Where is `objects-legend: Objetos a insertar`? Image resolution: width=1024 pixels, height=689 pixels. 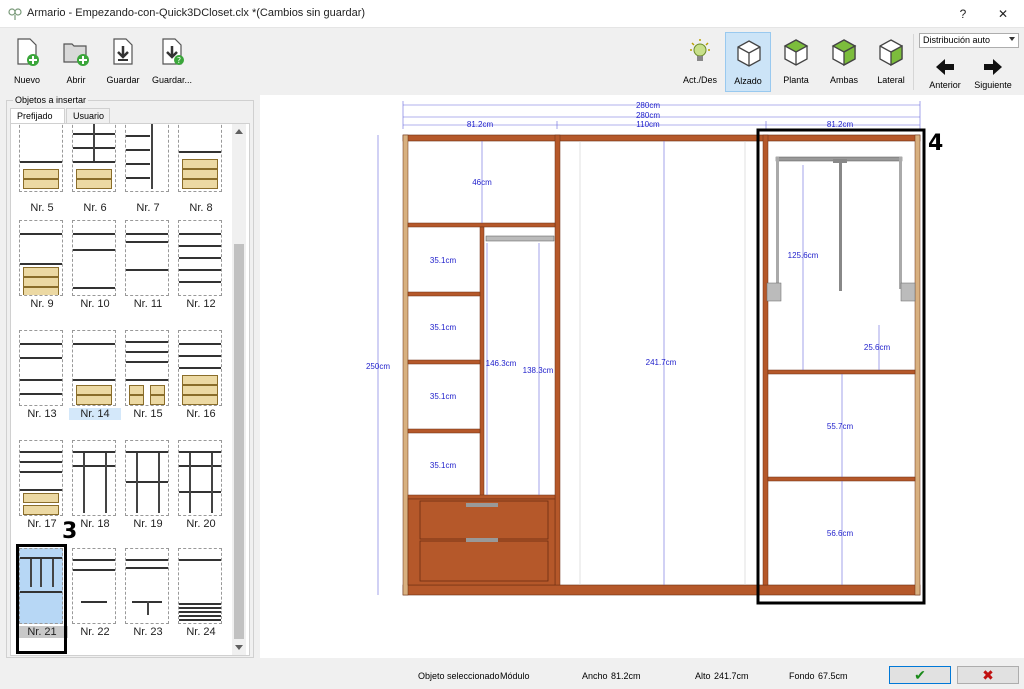
objects-legend: Objetos a insertar is located at coordinates (51, 100).